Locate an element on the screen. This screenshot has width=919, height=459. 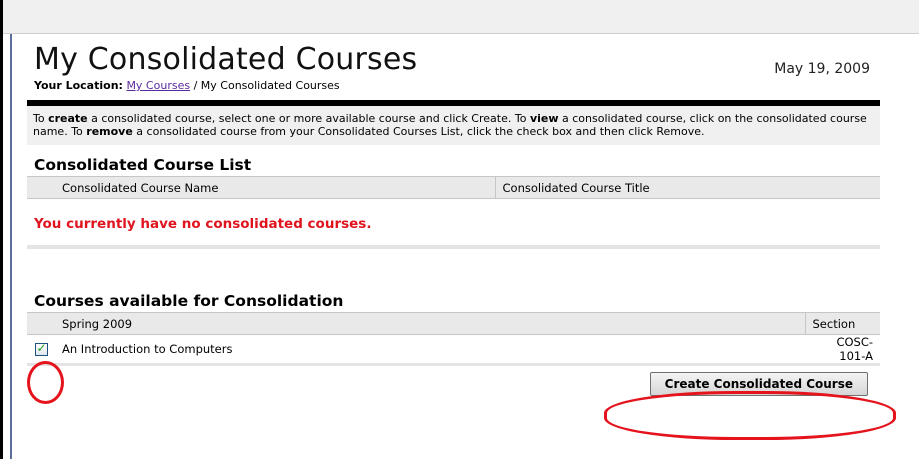
breadcrumb-label: Your Location: is located at coordinates (78, 85).